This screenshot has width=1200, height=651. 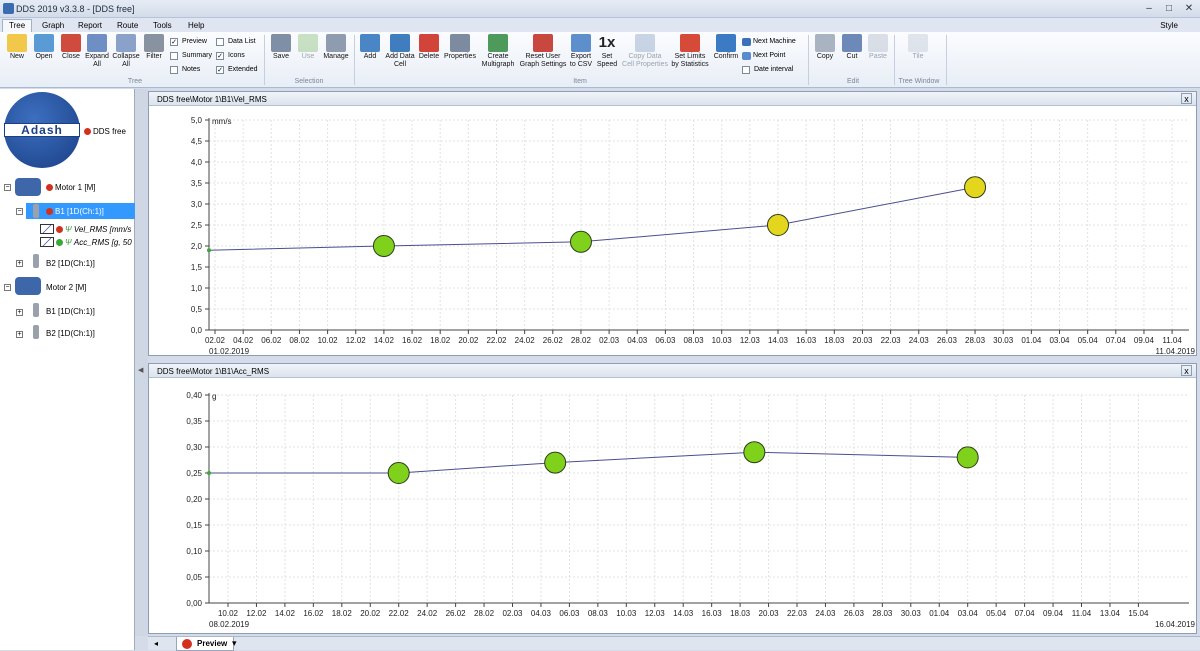 What do you see at coordinates (429, 47) in the screenshot?
I see `delete-button: Delete` at bounding box center [429, 47].